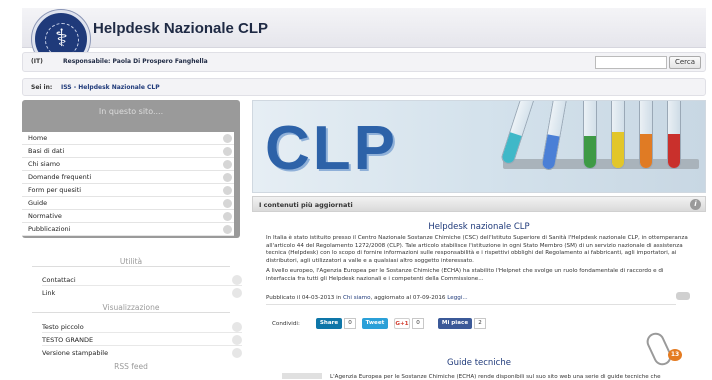 This screenshot has height=380, width=712. Describe the element at coordinates (128, 190) in the screenshot. I see `sidebar-item-form-per-quesiti: Form per quesiti` at that location.